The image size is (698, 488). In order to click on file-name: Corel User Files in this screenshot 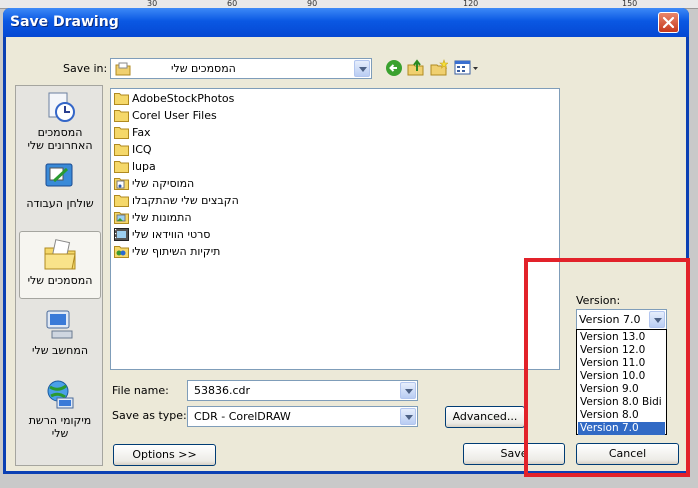, I will do `click(174, 115)`.